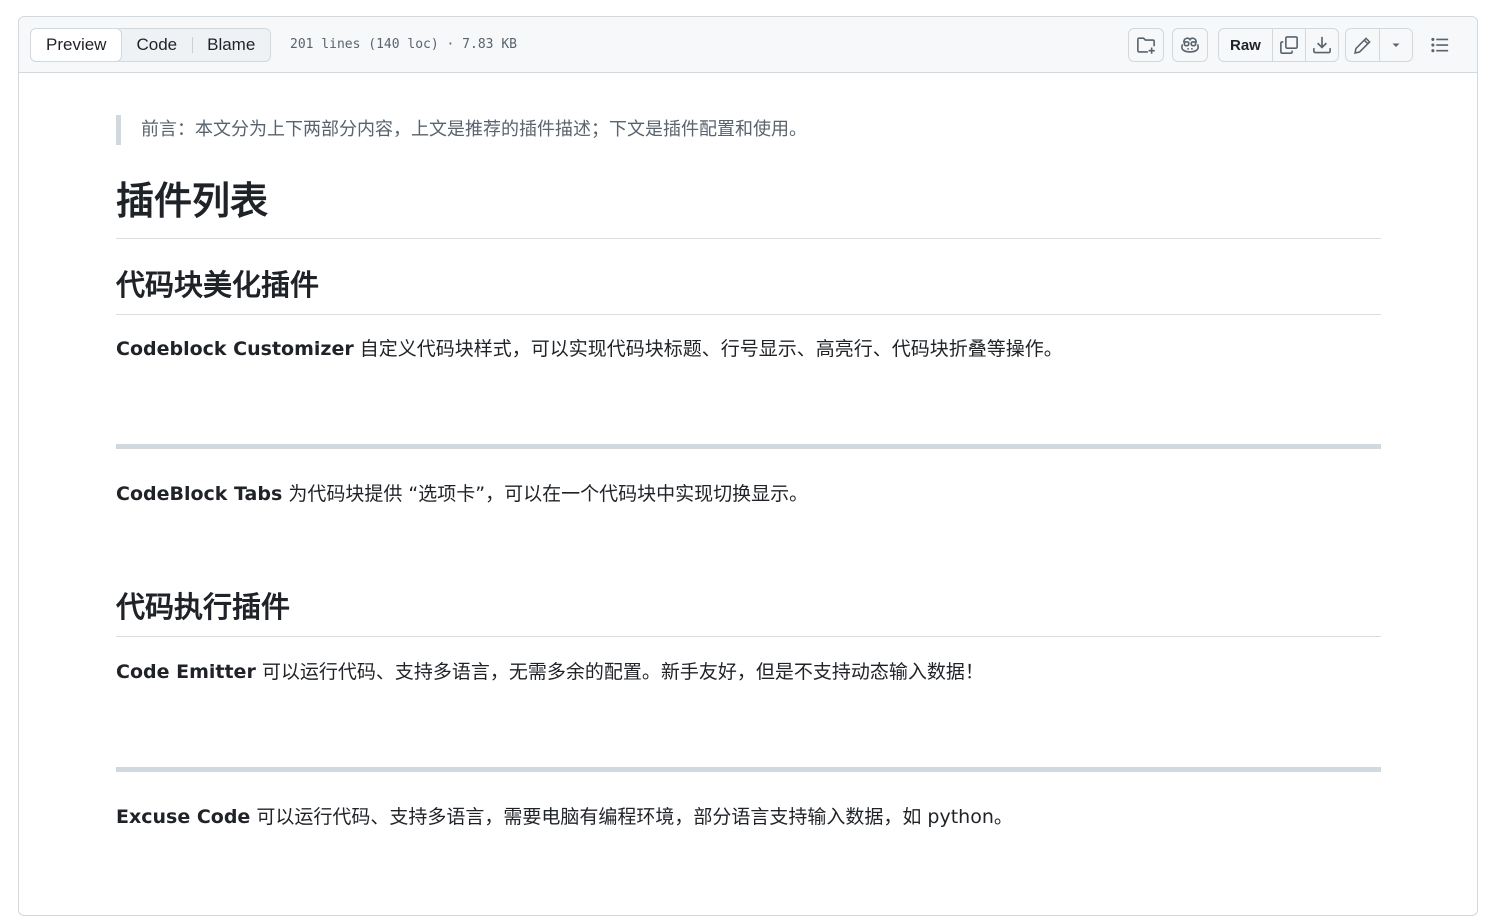 The image size is (1495, 916). Describe the element at coordinates (461, 130) in the screenshot. I see `blockquote: 前言：本文分为上下两部分内容，上文是推荐的插件描述；下文是插件配置和使用。` at that location.